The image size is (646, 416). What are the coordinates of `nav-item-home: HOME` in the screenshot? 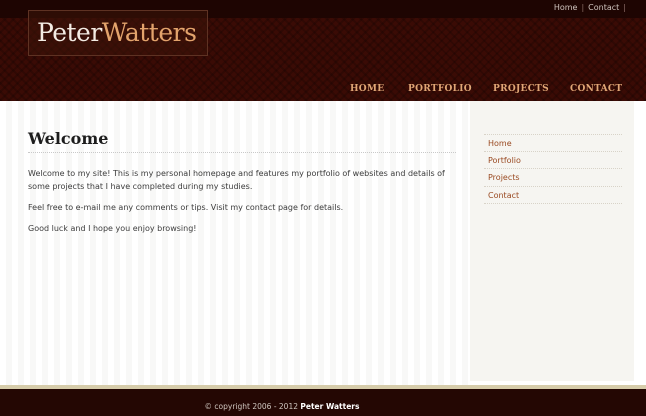 It's located at (367, 89).